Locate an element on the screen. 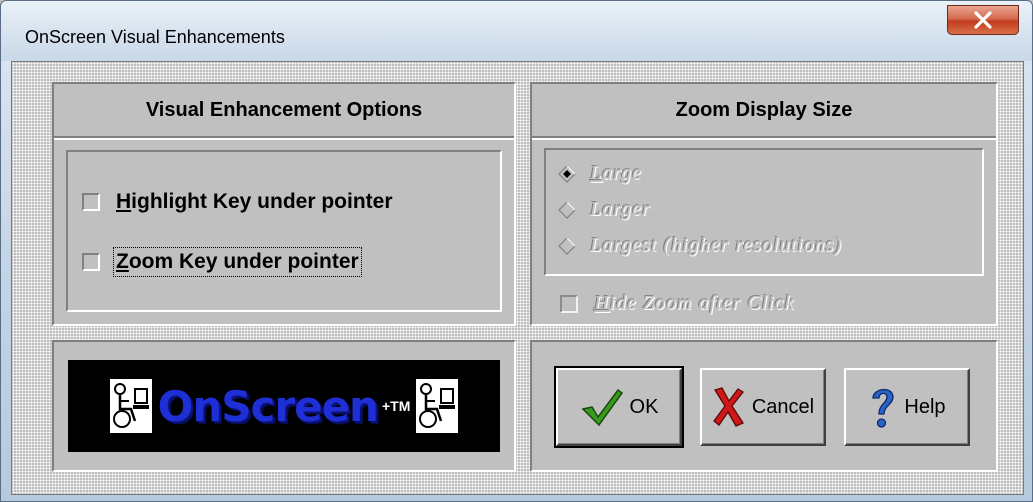 This screenshot has width=1033, height=502. highlight-key-row: Highlight Key under pointer is located at coordinates (237, 202).